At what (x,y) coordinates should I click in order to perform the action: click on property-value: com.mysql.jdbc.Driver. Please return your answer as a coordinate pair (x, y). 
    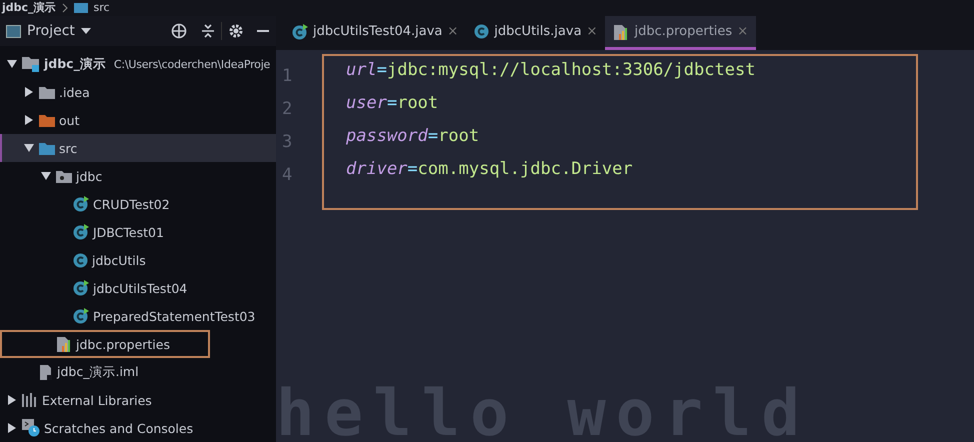
    Looking at the image, I should click on (525, 170).